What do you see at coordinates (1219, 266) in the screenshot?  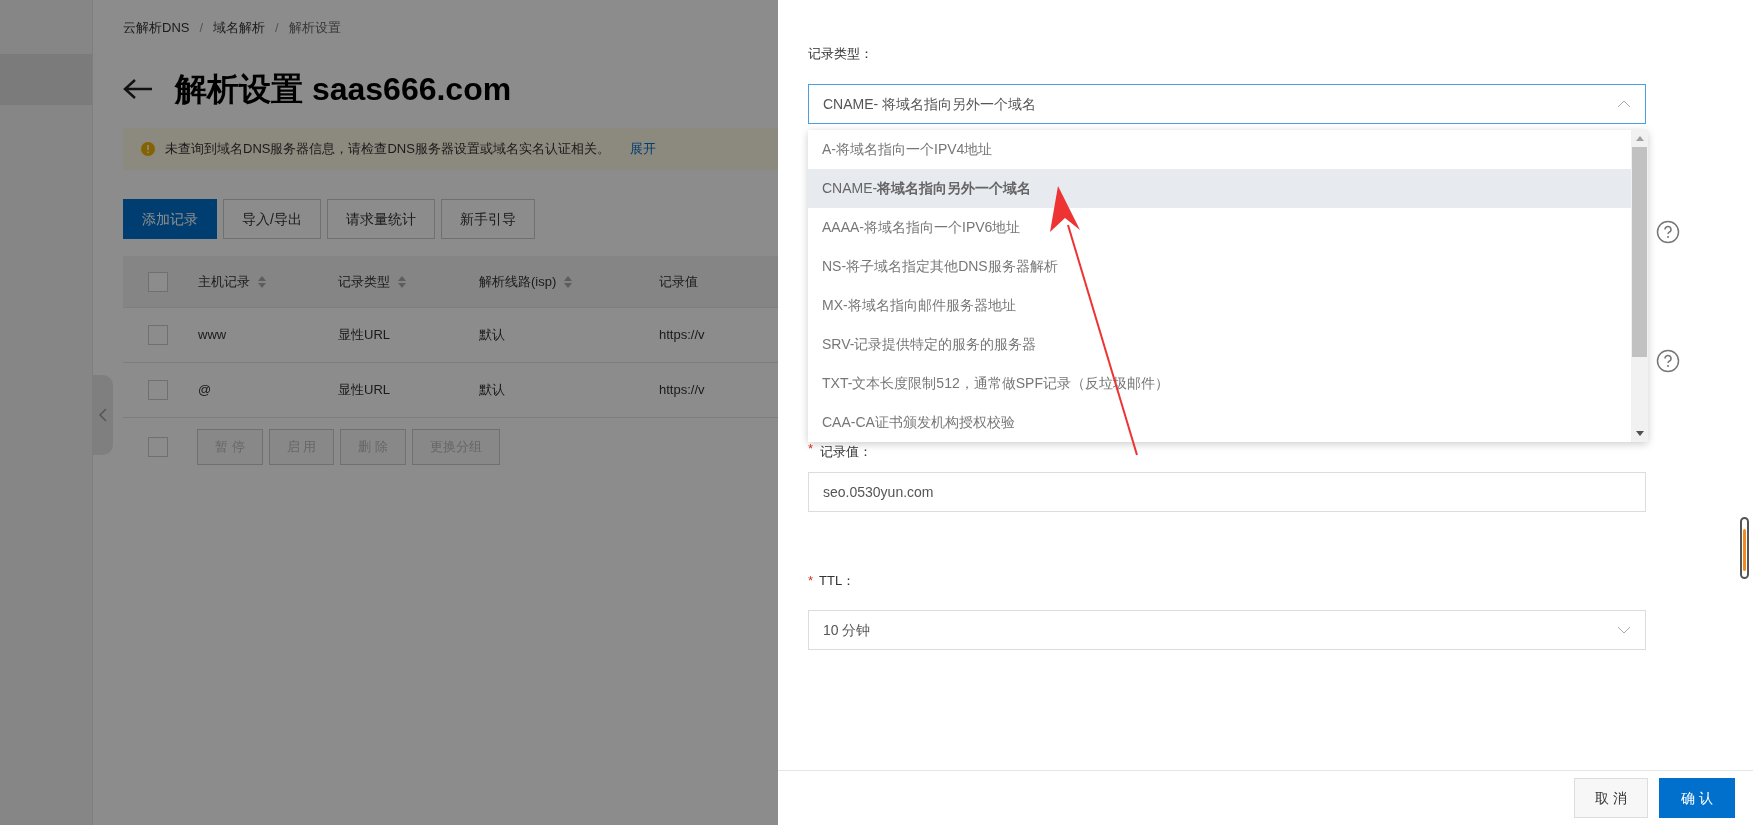 I see `dropdown-option: NS-将子域名指定其他DNS服务器解析` at bounding box center [1219, 266].